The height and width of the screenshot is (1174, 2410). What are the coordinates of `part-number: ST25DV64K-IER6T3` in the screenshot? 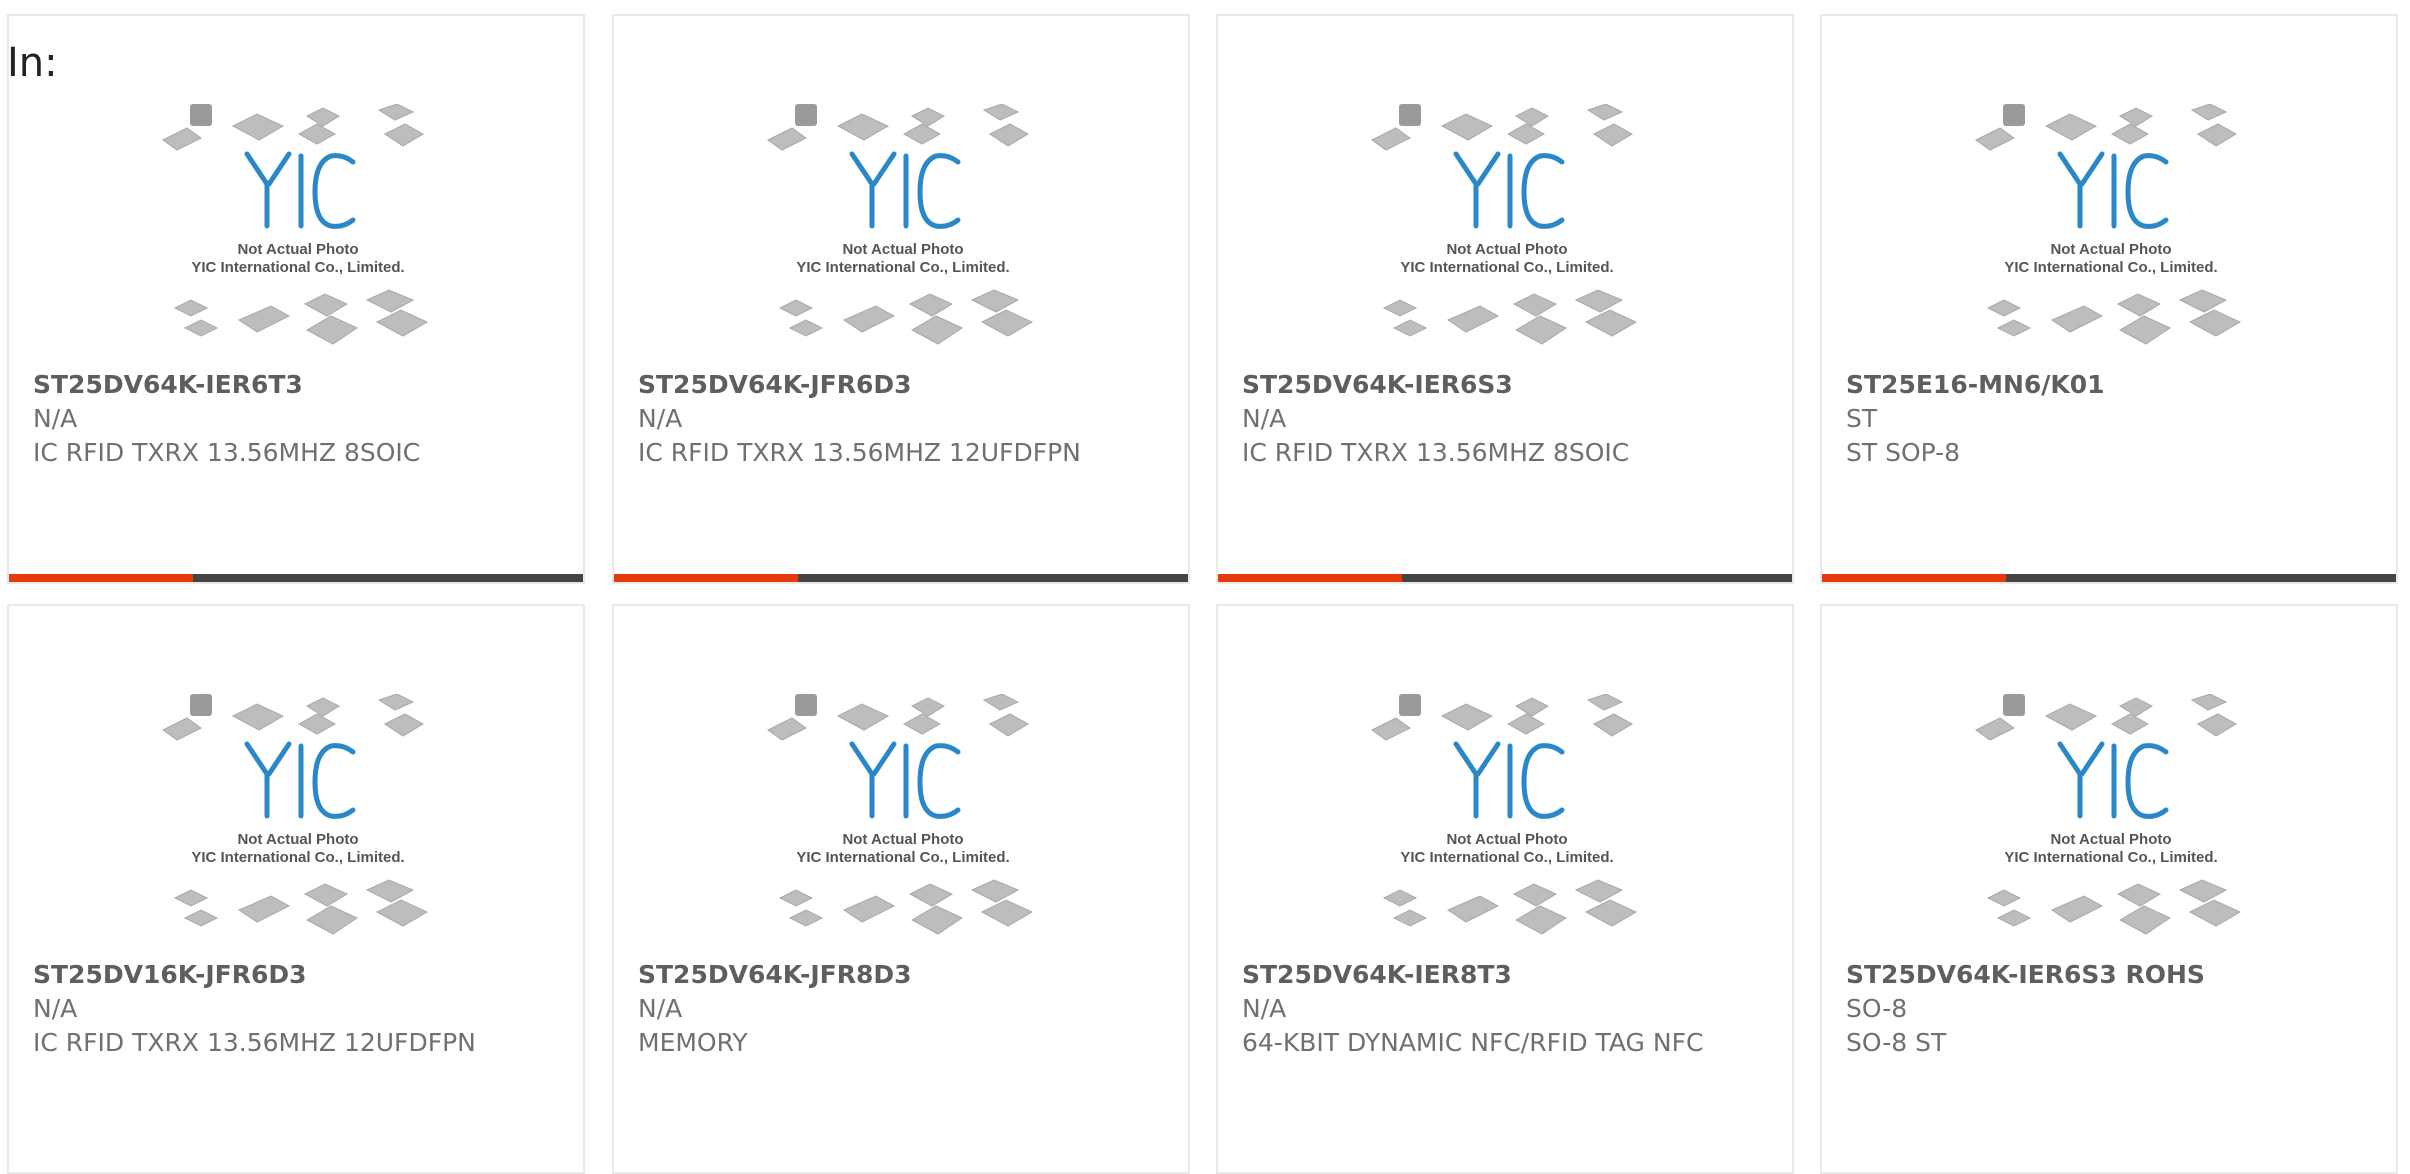 It's located at (296, 385).